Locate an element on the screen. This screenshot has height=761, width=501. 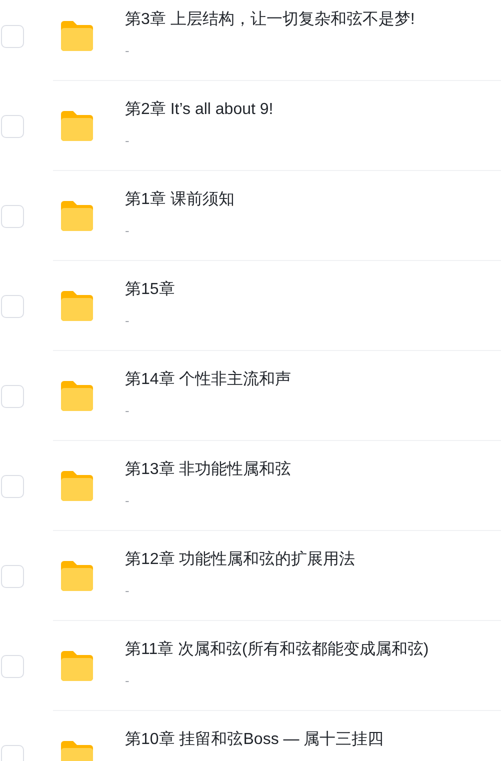
folder-title: 第10章 挂留和弦Boss — 属十三挂四 is located at coordinates (254, 740).